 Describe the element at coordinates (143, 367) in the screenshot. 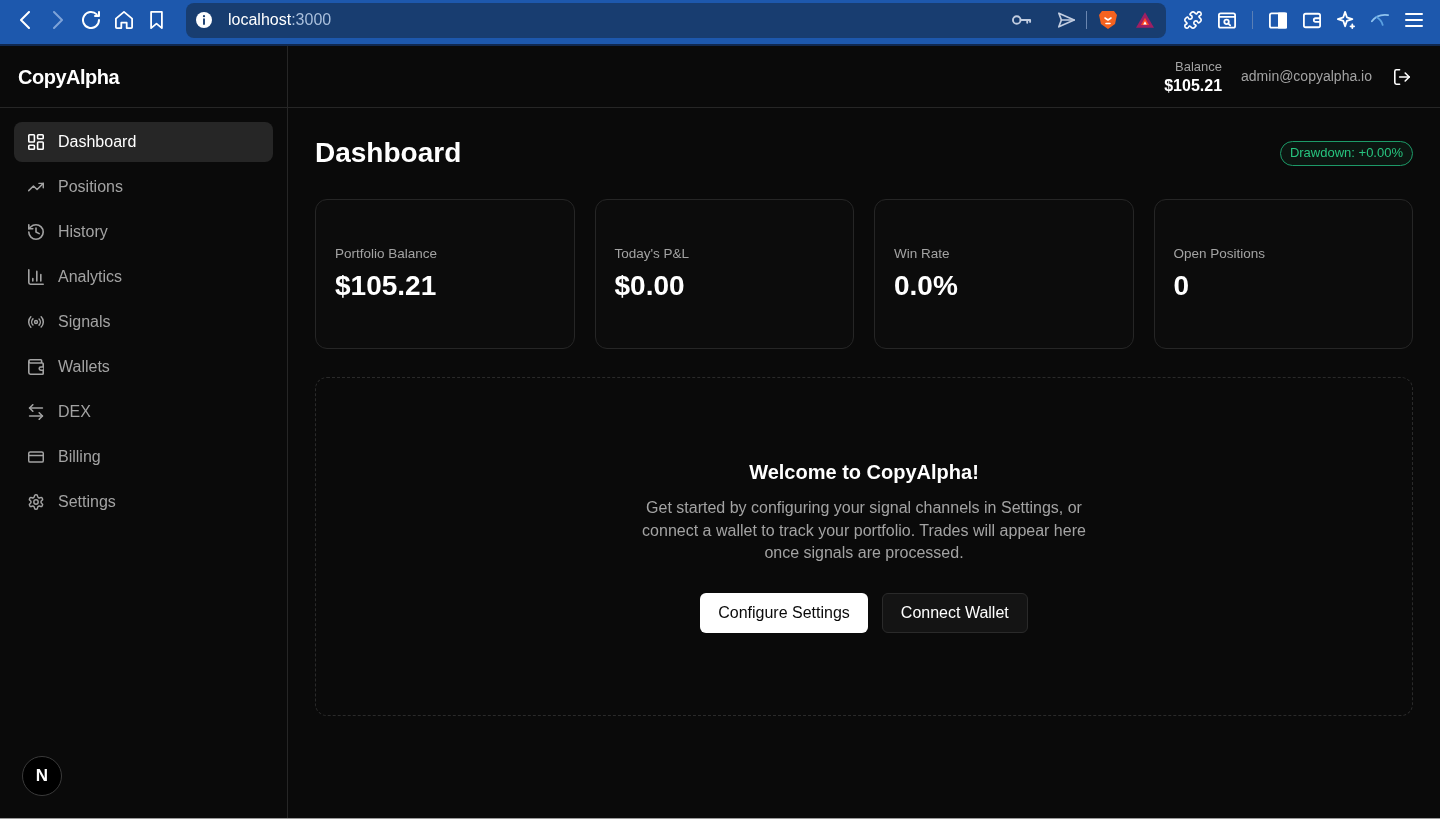

I see `nav-item: Wallets` at that location.